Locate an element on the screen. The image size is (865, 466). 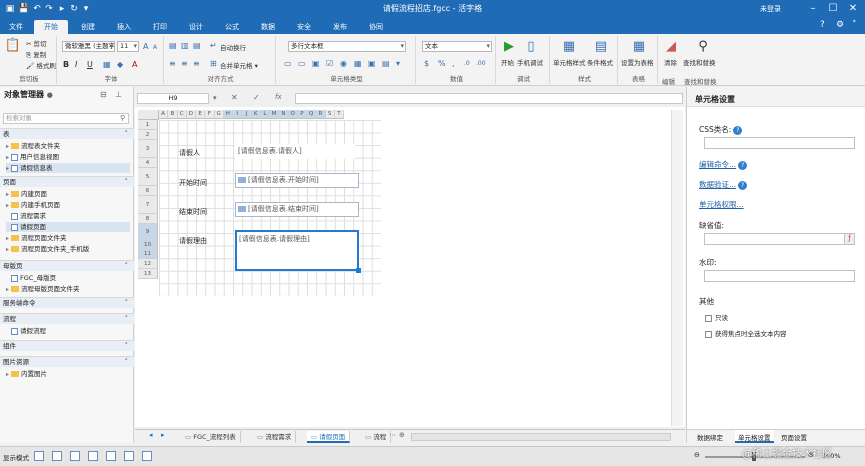
find-replace-button: 查找和替换 is located at coordinates (699, 62).